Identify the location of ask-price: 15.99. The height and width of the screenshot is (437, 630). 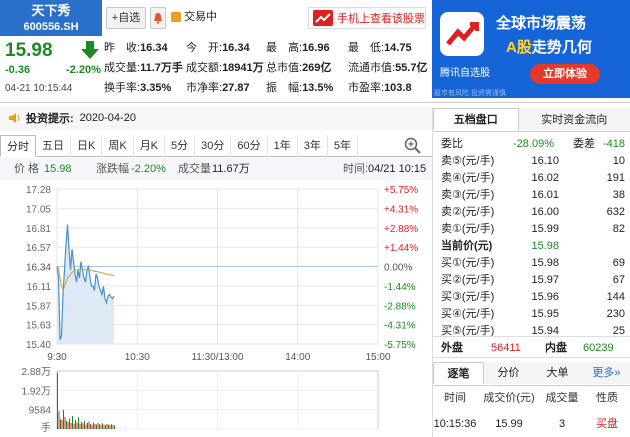
(545, 229).